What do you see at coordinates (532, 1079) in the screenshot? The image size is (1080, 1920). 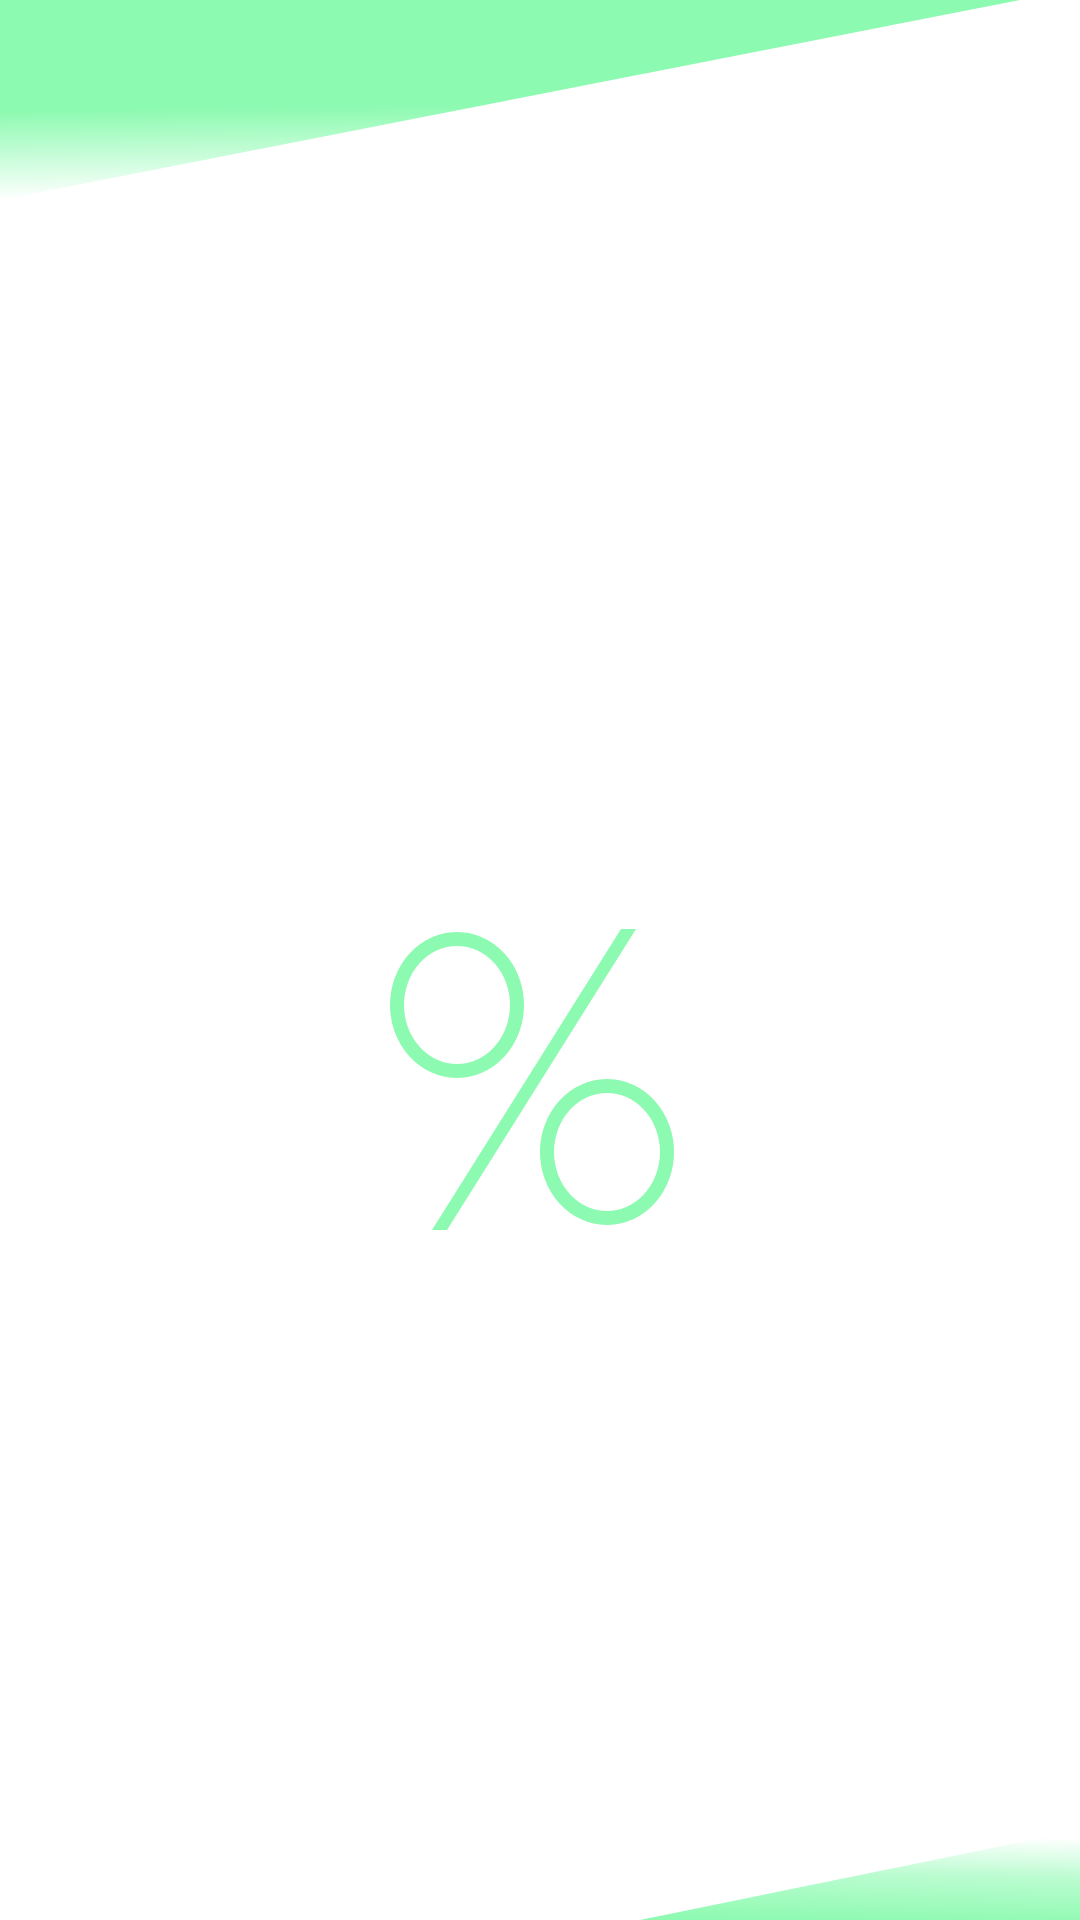 I see `percent-icon` at bounding box center [532, 1079].